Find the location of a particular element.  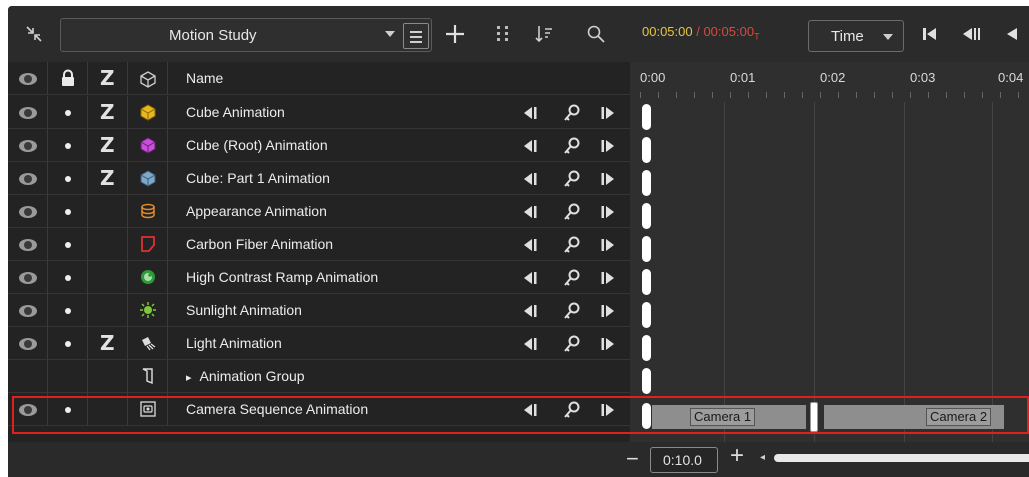

animation-name: Carbon Fiber Animation is located at coordinates (259, 244).